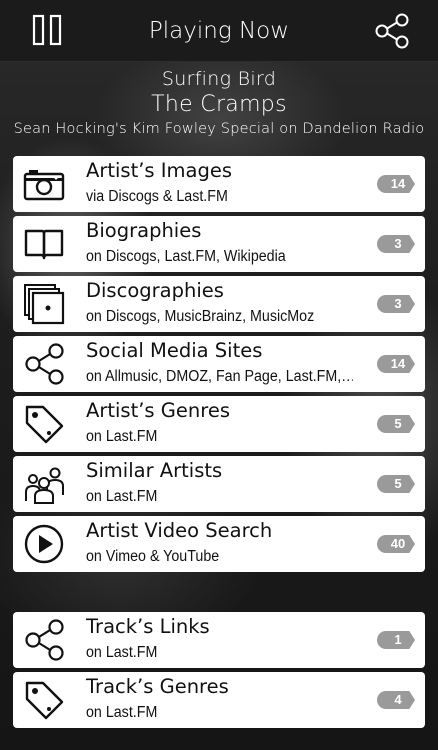 This screenshot has width=438, height=750. Describe the element at coordinates (219, 484) in the screenshot. I see `list-item-similar-artists: Similar Artists on Last.FM 5` at that location.